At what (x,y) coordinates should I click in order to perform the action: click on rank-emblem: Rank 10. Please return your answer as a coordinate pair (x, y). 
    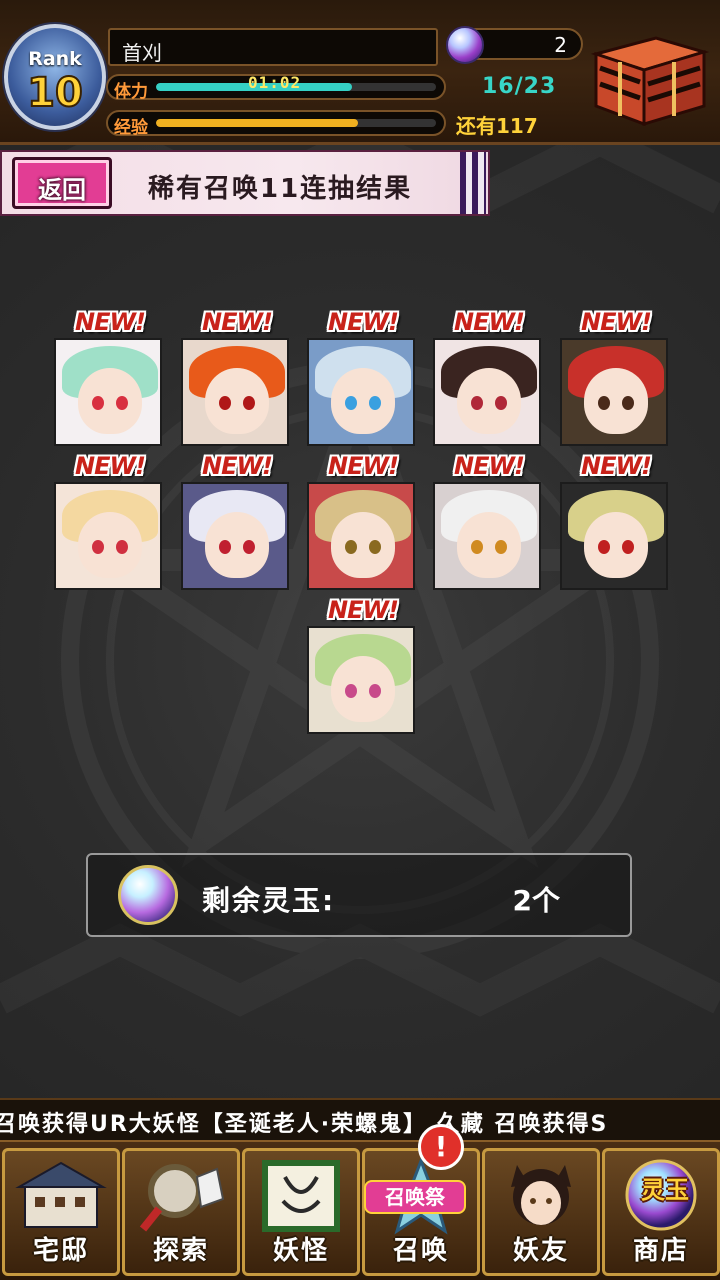
    Looking at the image, I should click on (55, 77).